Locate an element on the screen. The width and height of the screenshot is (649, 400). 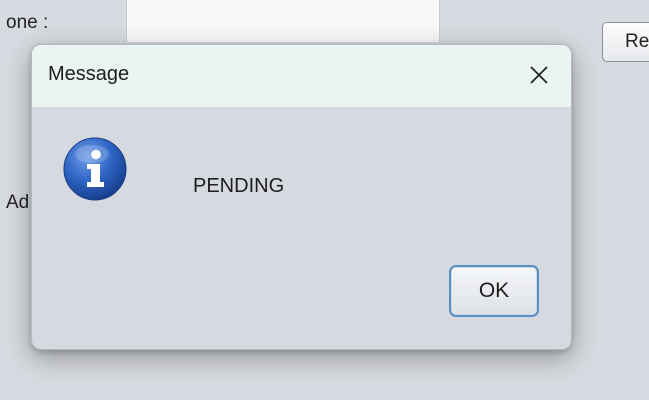
dialog-titlebar: Message is located at coordinates (301, 76).